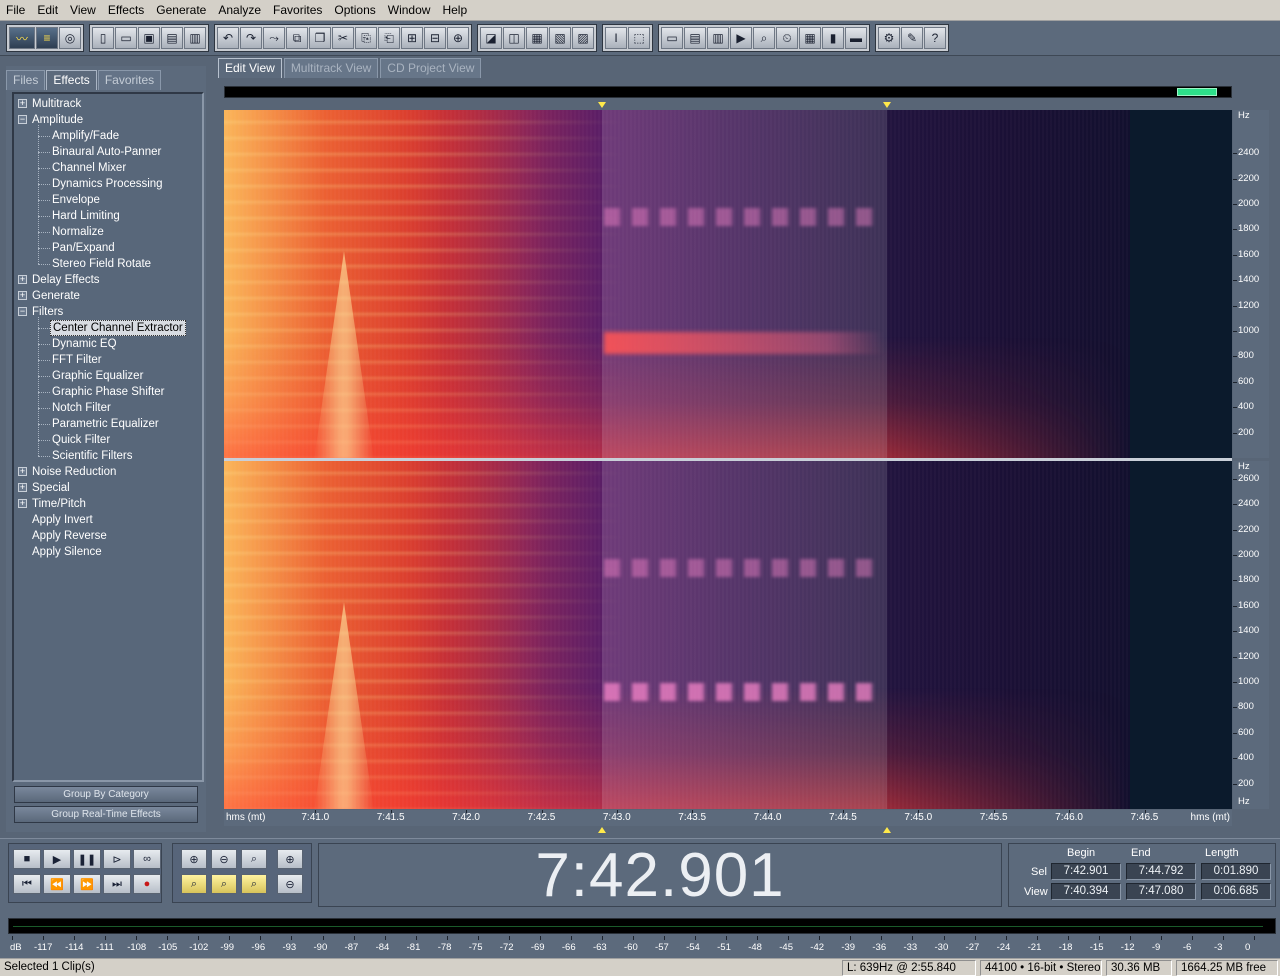  What do you see at coordinates (320, 38) in the screenshot?
I see `copy-icon: ❐` at bounding box center [320, 38].